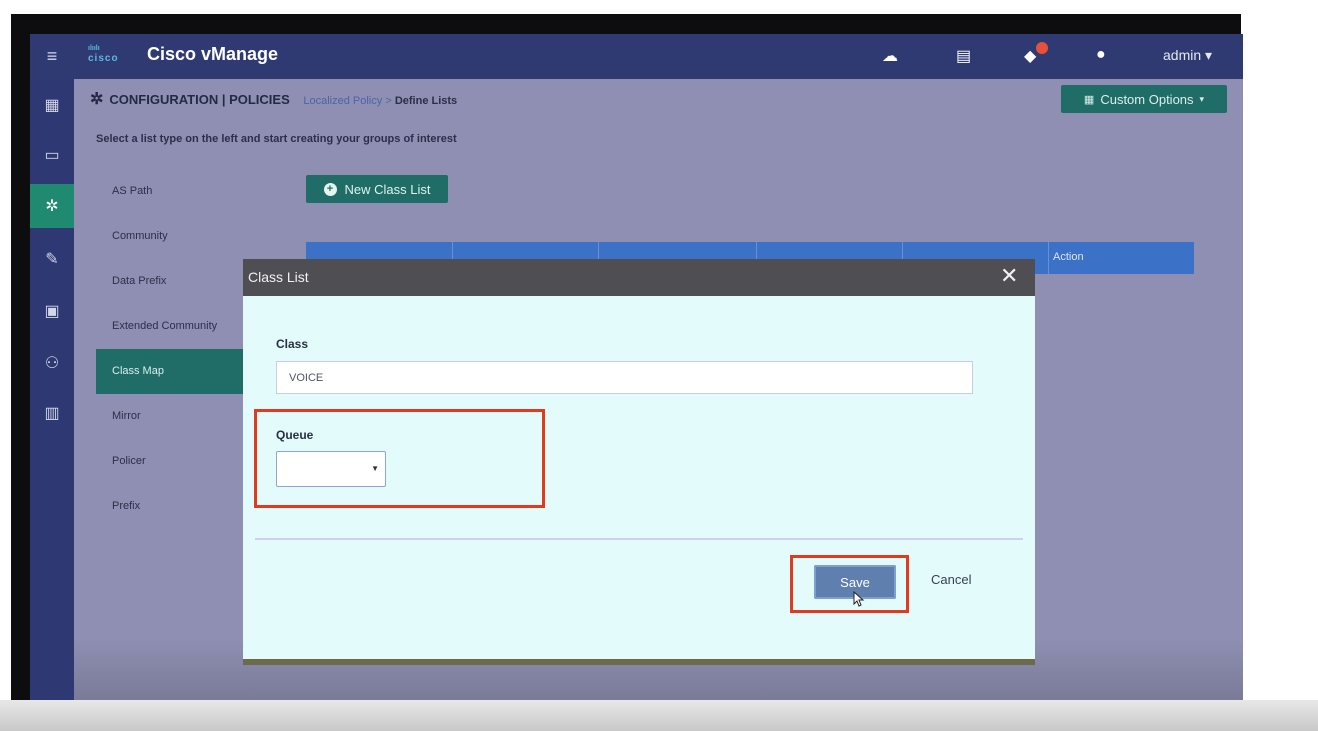 The image size is (1318, 731). I want to click on admin-icon: ⚇, so click(52, 363).